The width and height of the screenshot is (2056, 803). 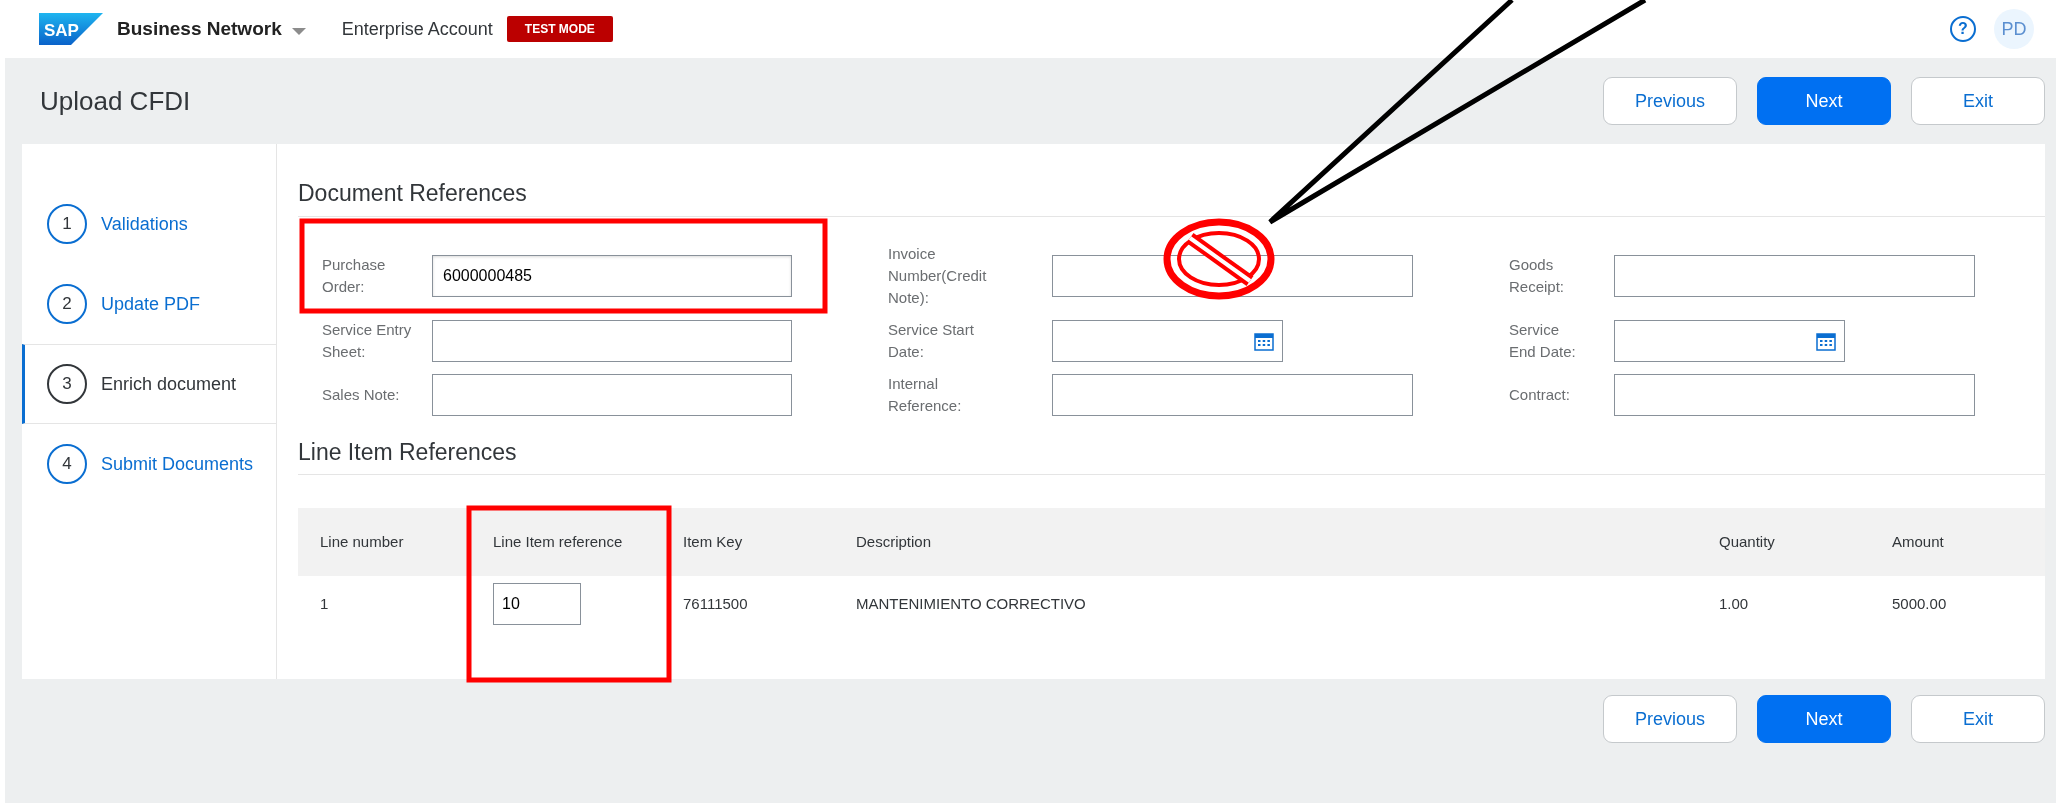 I want to click on field-label: Internal Reference:, so click(x=925, y=394).